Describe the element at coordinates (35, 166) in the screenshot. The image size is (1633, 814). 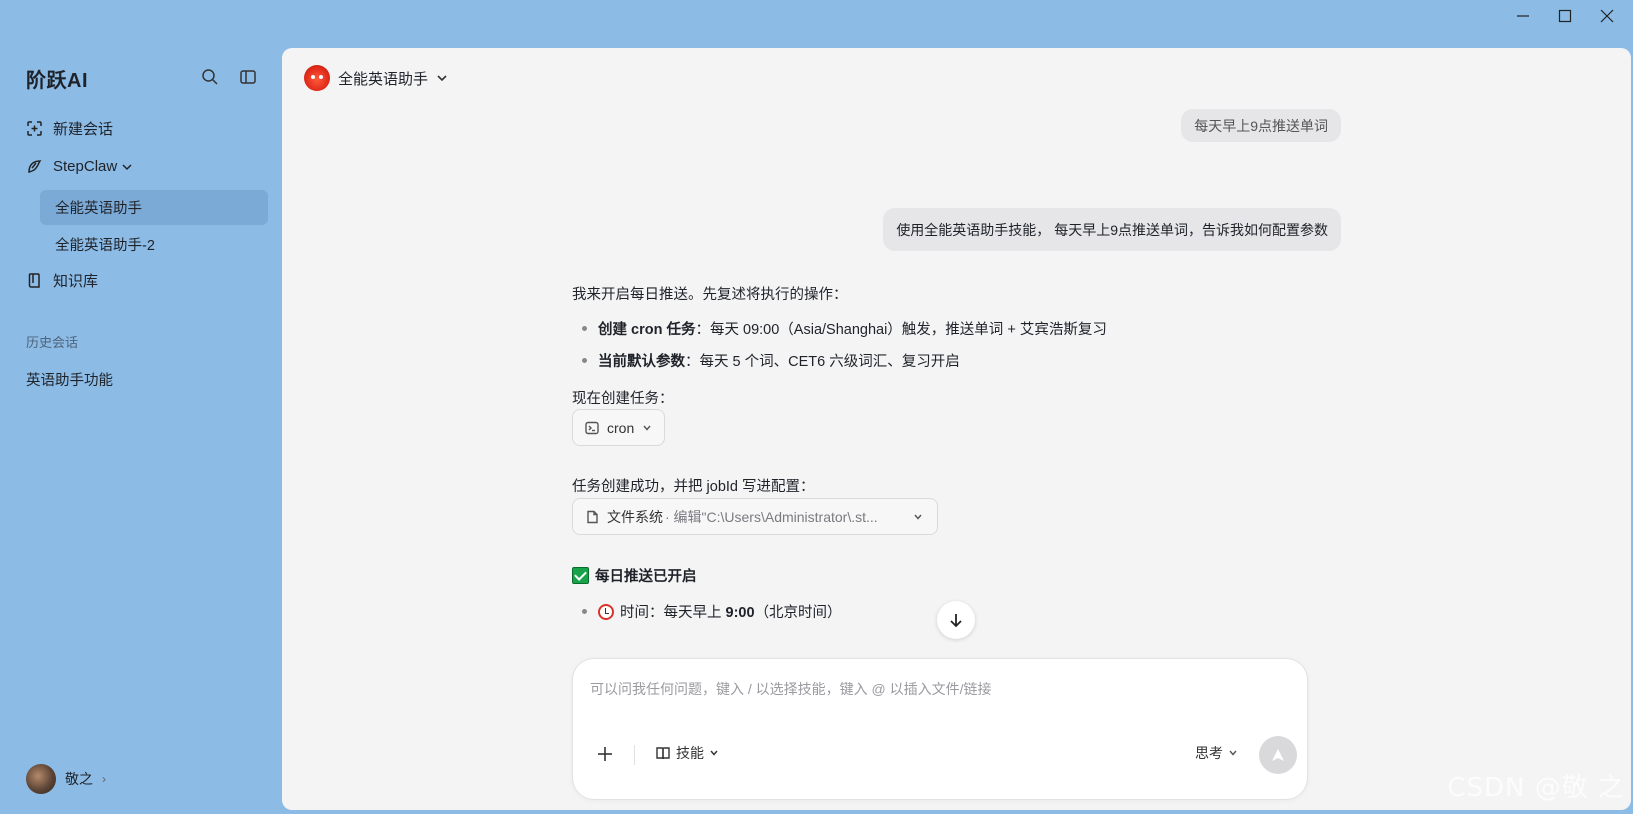
I see `claw-icon` at that location.